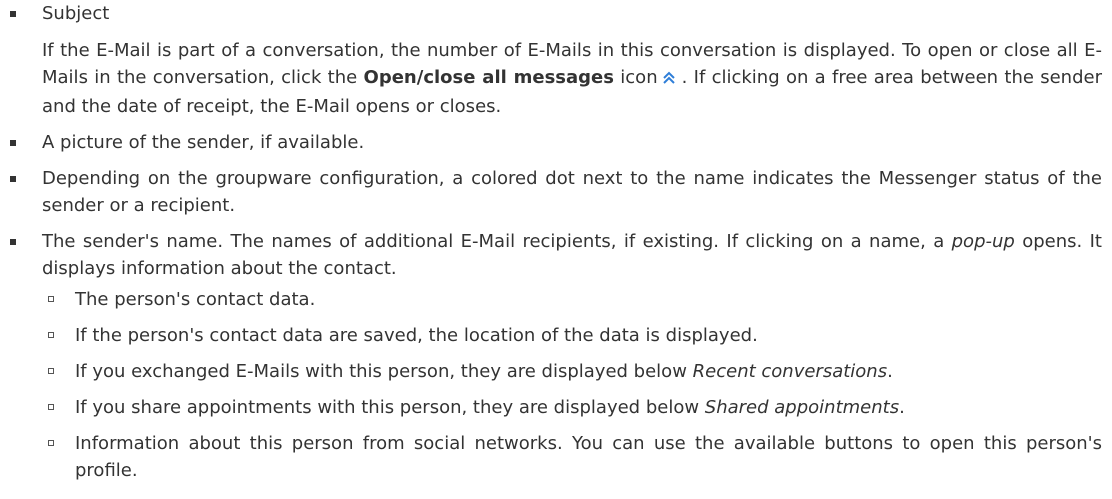  I want to click on sublist-item: The person's contact data., so click(572, 299).